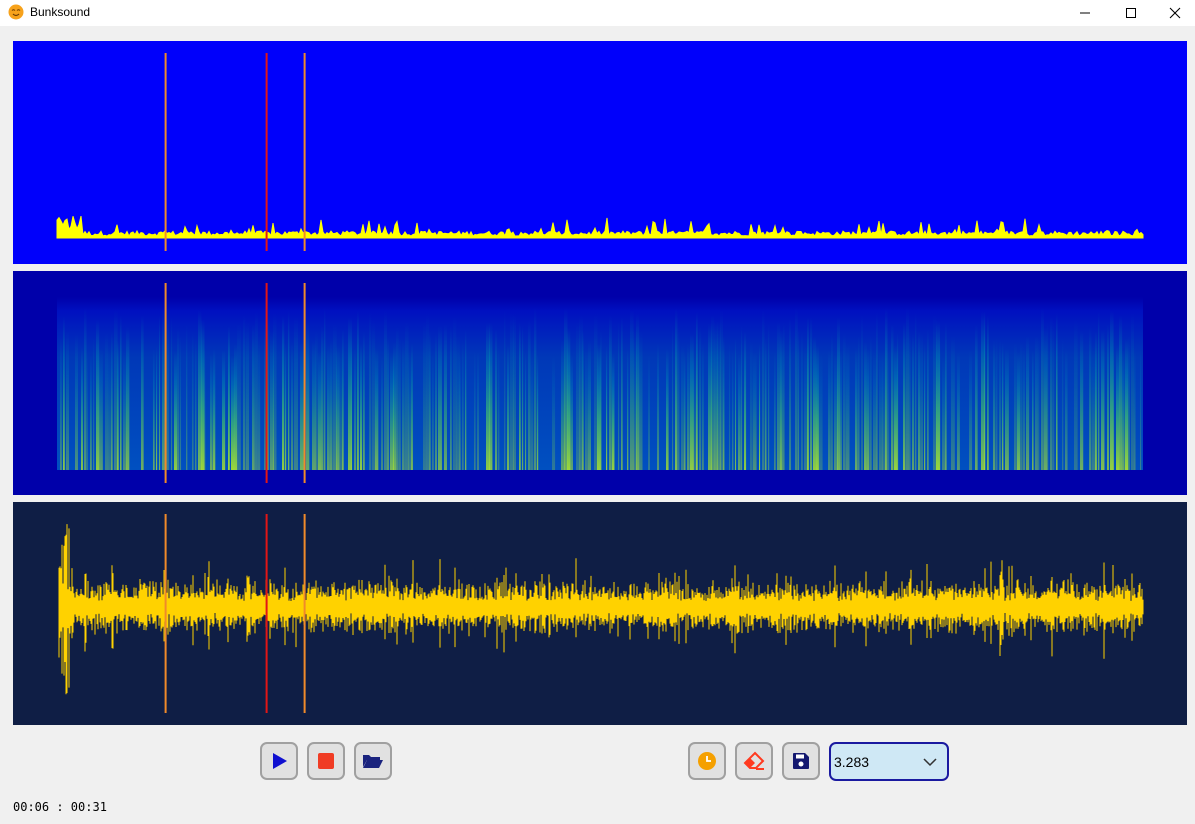 Image resolution: width=1195 pixels, height=824 pixels. I want to click on zoom-select-value: 3.283, so click(852, 761).